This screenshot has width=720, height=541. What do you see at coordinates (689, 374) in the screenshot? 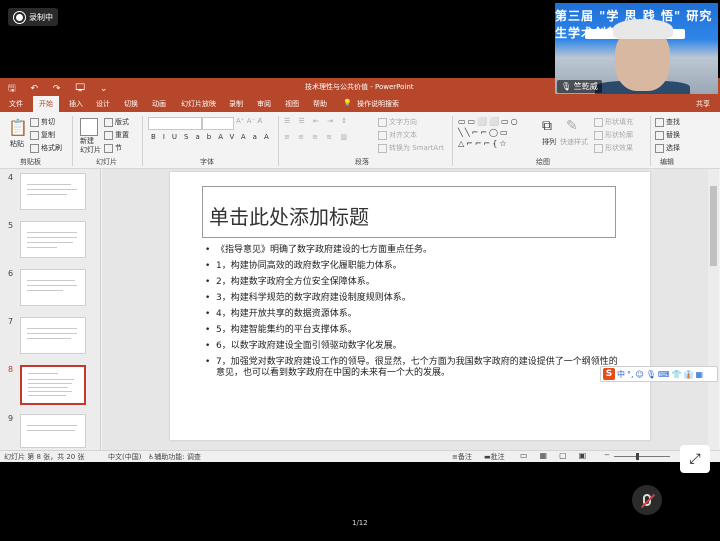
I see `ime-tool-icon: 👔` at bounding box center [689, 374].